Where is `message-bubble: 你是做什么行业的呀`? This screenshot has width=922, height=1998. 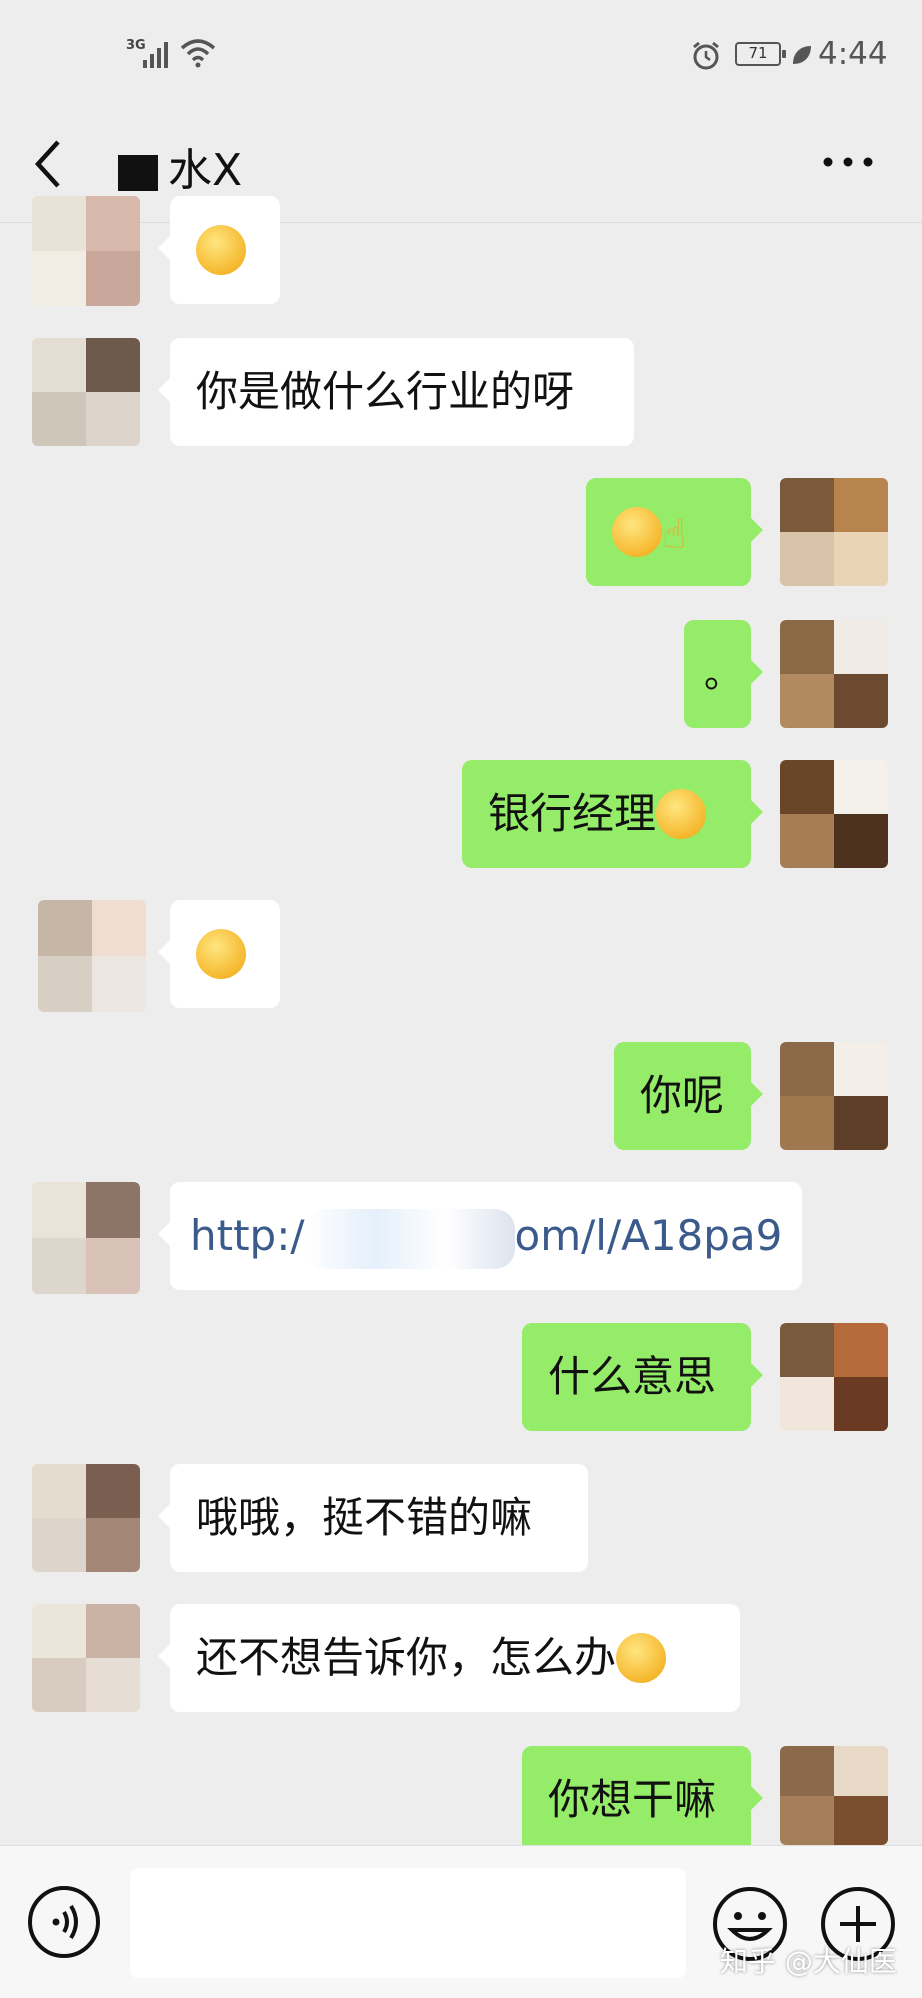 message-bubble: 你是做什么行业的呀 is located at coordinates (396, 392).